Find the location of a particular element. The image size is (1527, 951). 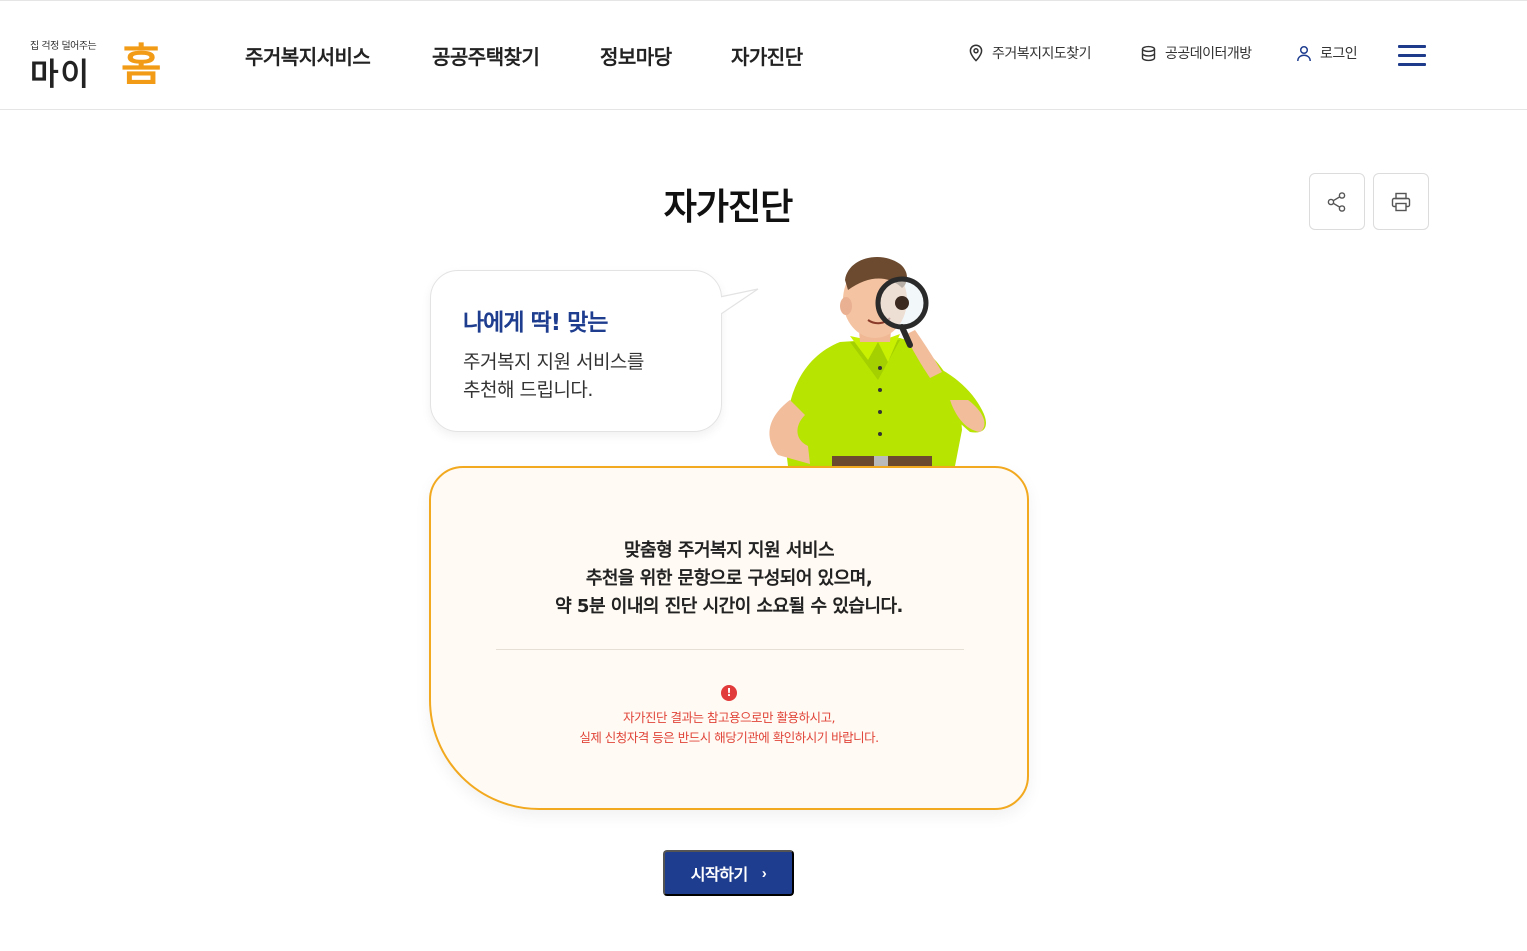

chevron-right-icon: › is located at coordinates (764, 873).